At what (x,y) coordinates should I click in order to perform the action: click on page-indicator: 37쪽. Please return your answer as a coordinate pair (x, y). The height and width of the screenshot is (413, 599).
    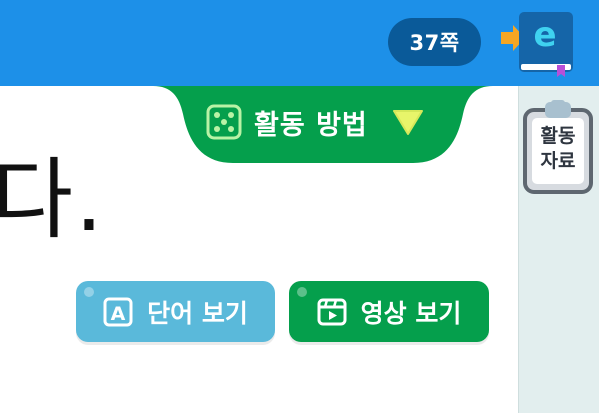
    Looking at the image, I should click on (434, 42).